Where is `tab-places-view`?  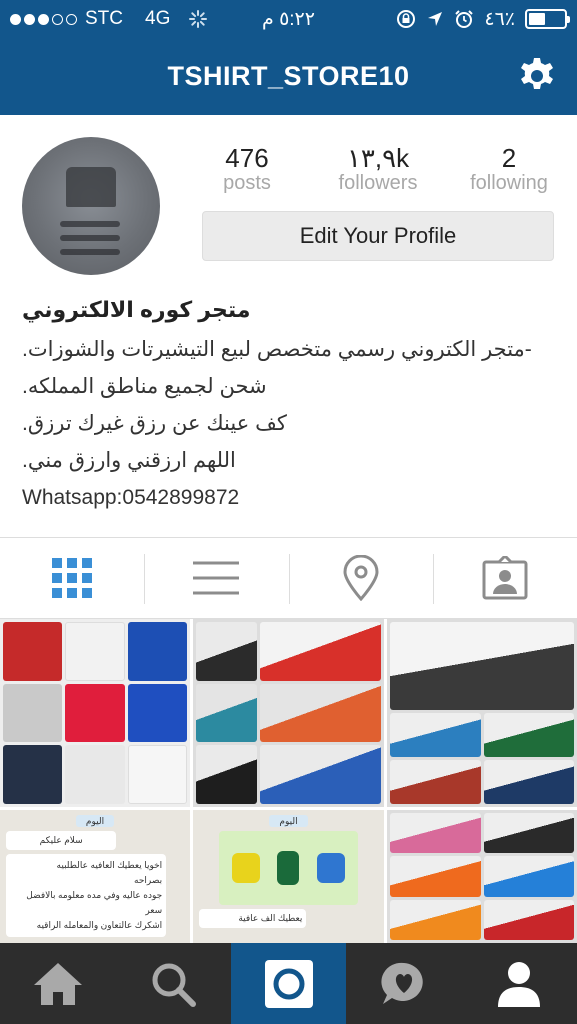
tab-places-view is located at coordinates (360, 578).